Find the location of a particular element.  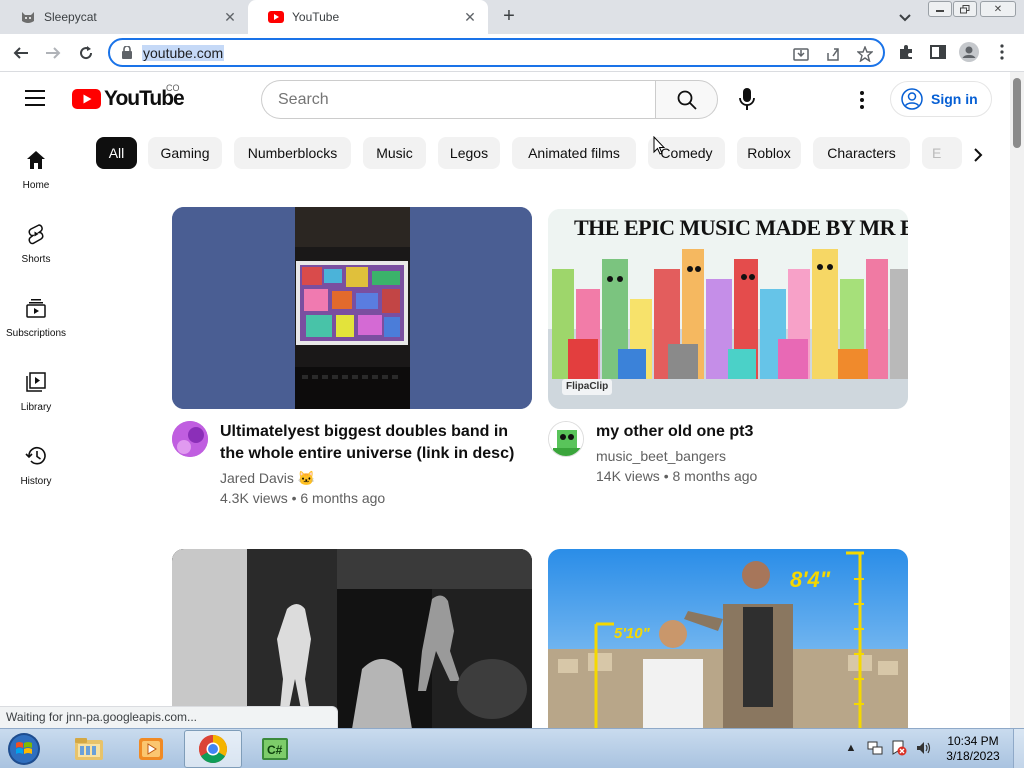

search-input: Search is located at coordinates (458, 99).